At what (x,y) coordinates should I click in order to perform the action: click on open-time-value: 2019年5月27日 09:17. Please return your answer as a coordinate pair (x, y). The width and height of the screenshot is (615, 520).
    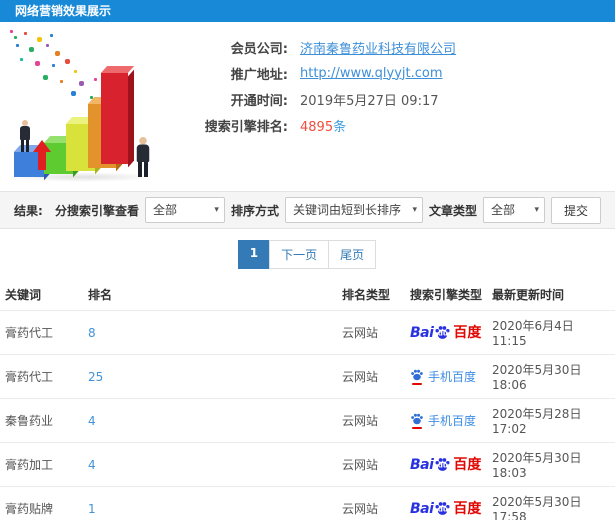
    Looking at the image, I should click on (369, 101).